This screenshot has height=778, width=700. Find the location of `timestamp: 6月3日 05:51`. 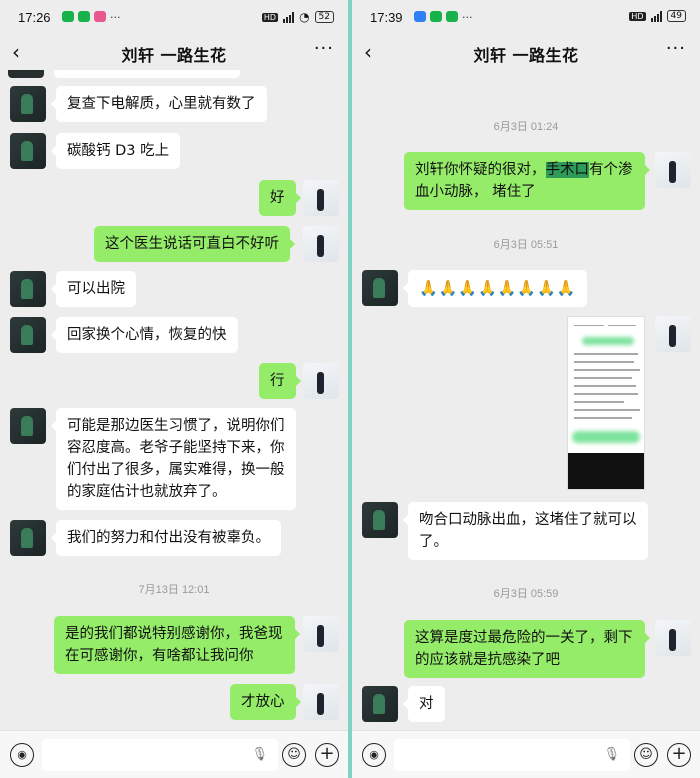

timestamp: 6月3日 05:51 is located at coordinates (526, 245).